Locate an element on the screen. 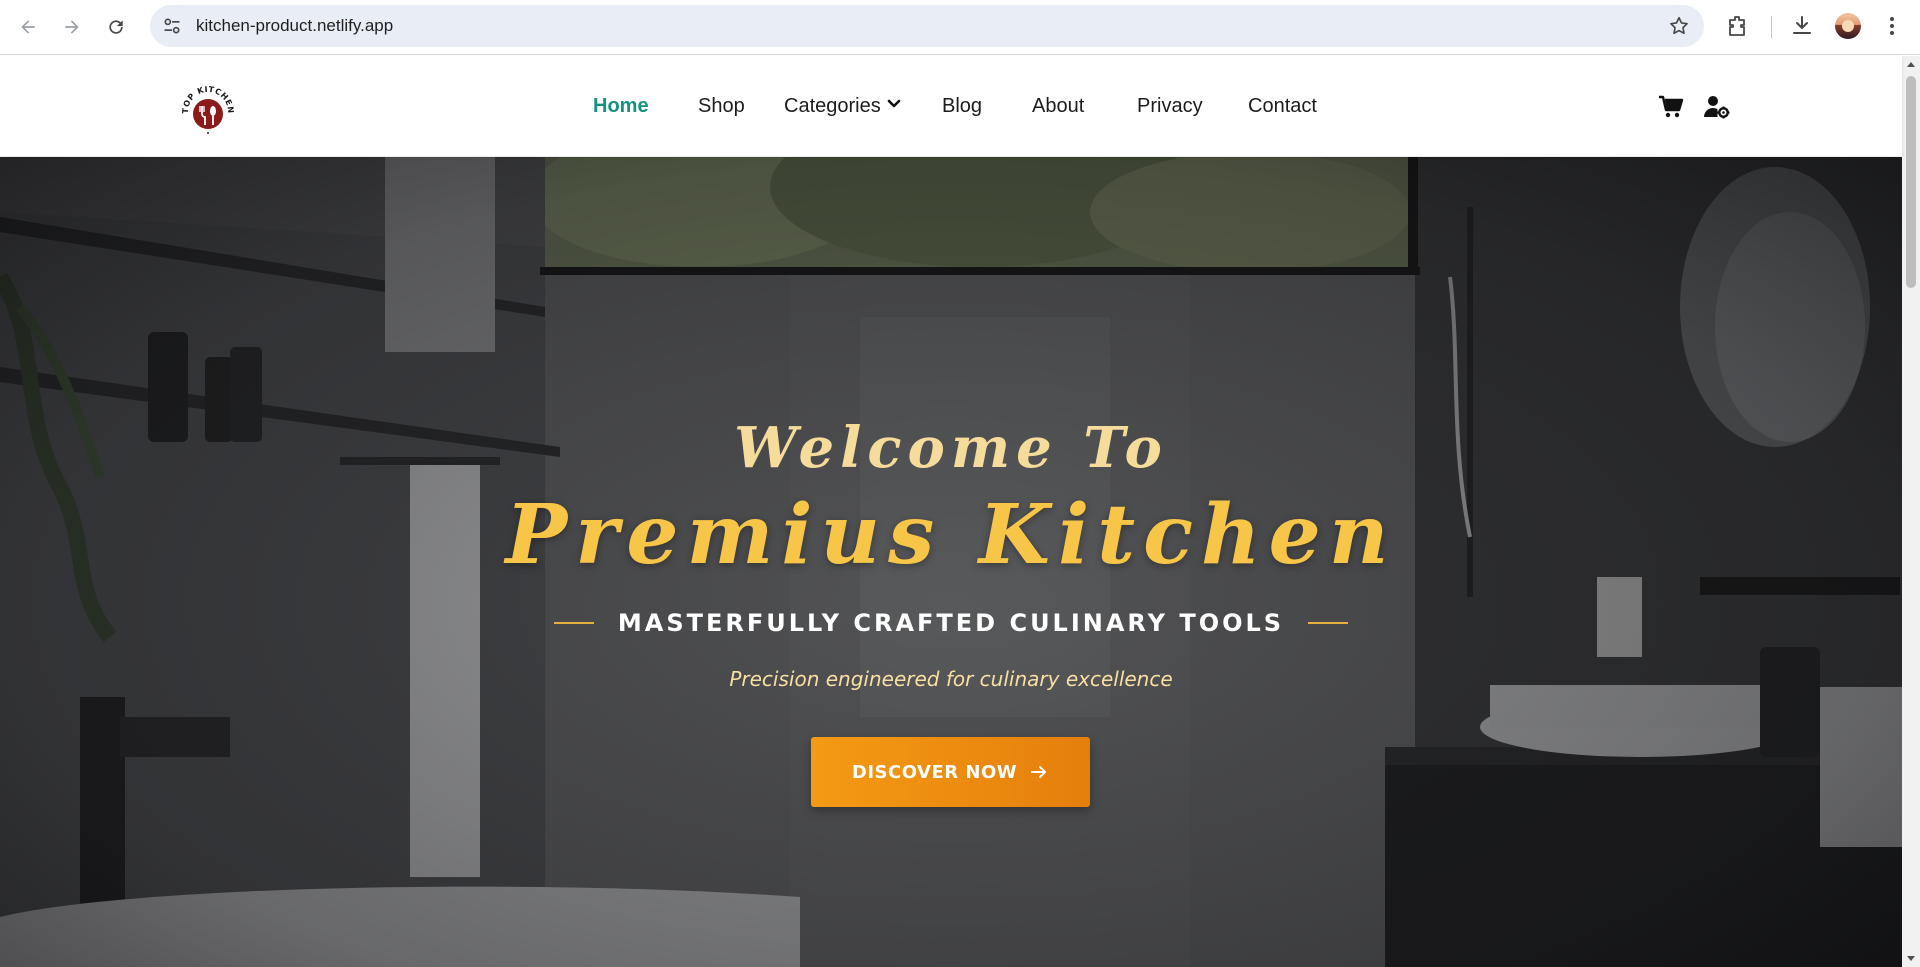  url-text: kitchen-product.netlify.app is located at coordinates (294, 26).